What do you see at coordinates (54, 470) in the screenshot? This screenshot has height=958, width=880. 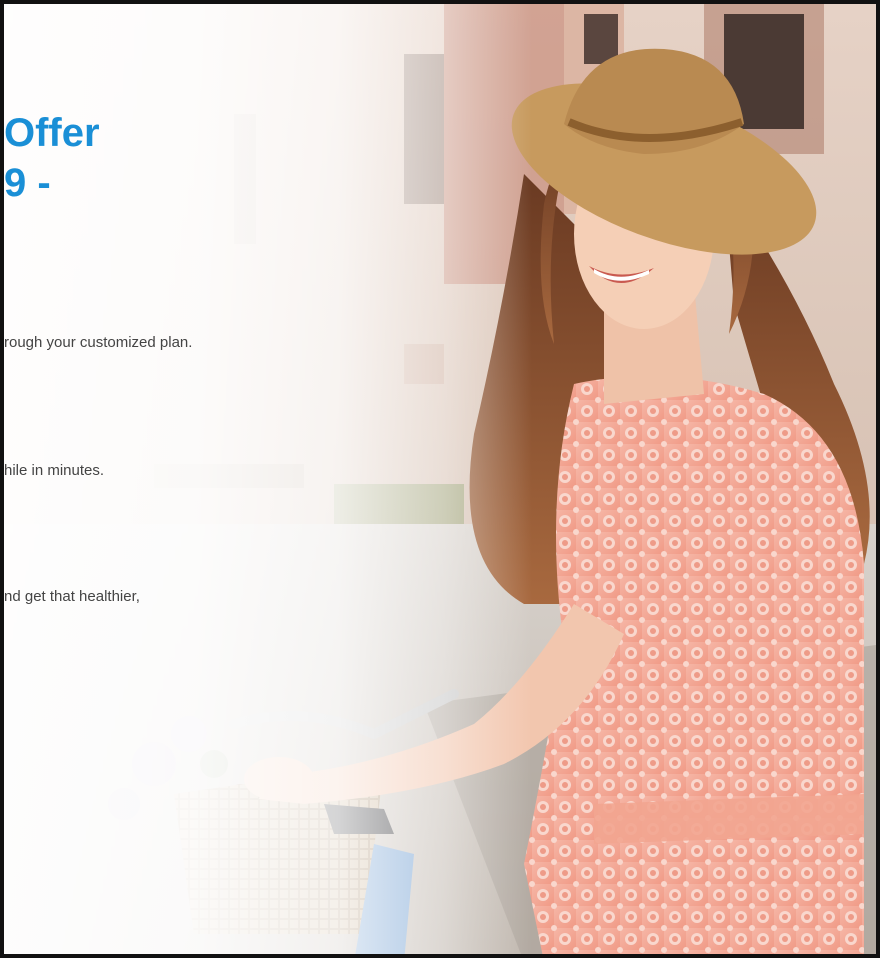 I see `benefit-line-2: hile in minutes.` at bounding box center [54, 470].